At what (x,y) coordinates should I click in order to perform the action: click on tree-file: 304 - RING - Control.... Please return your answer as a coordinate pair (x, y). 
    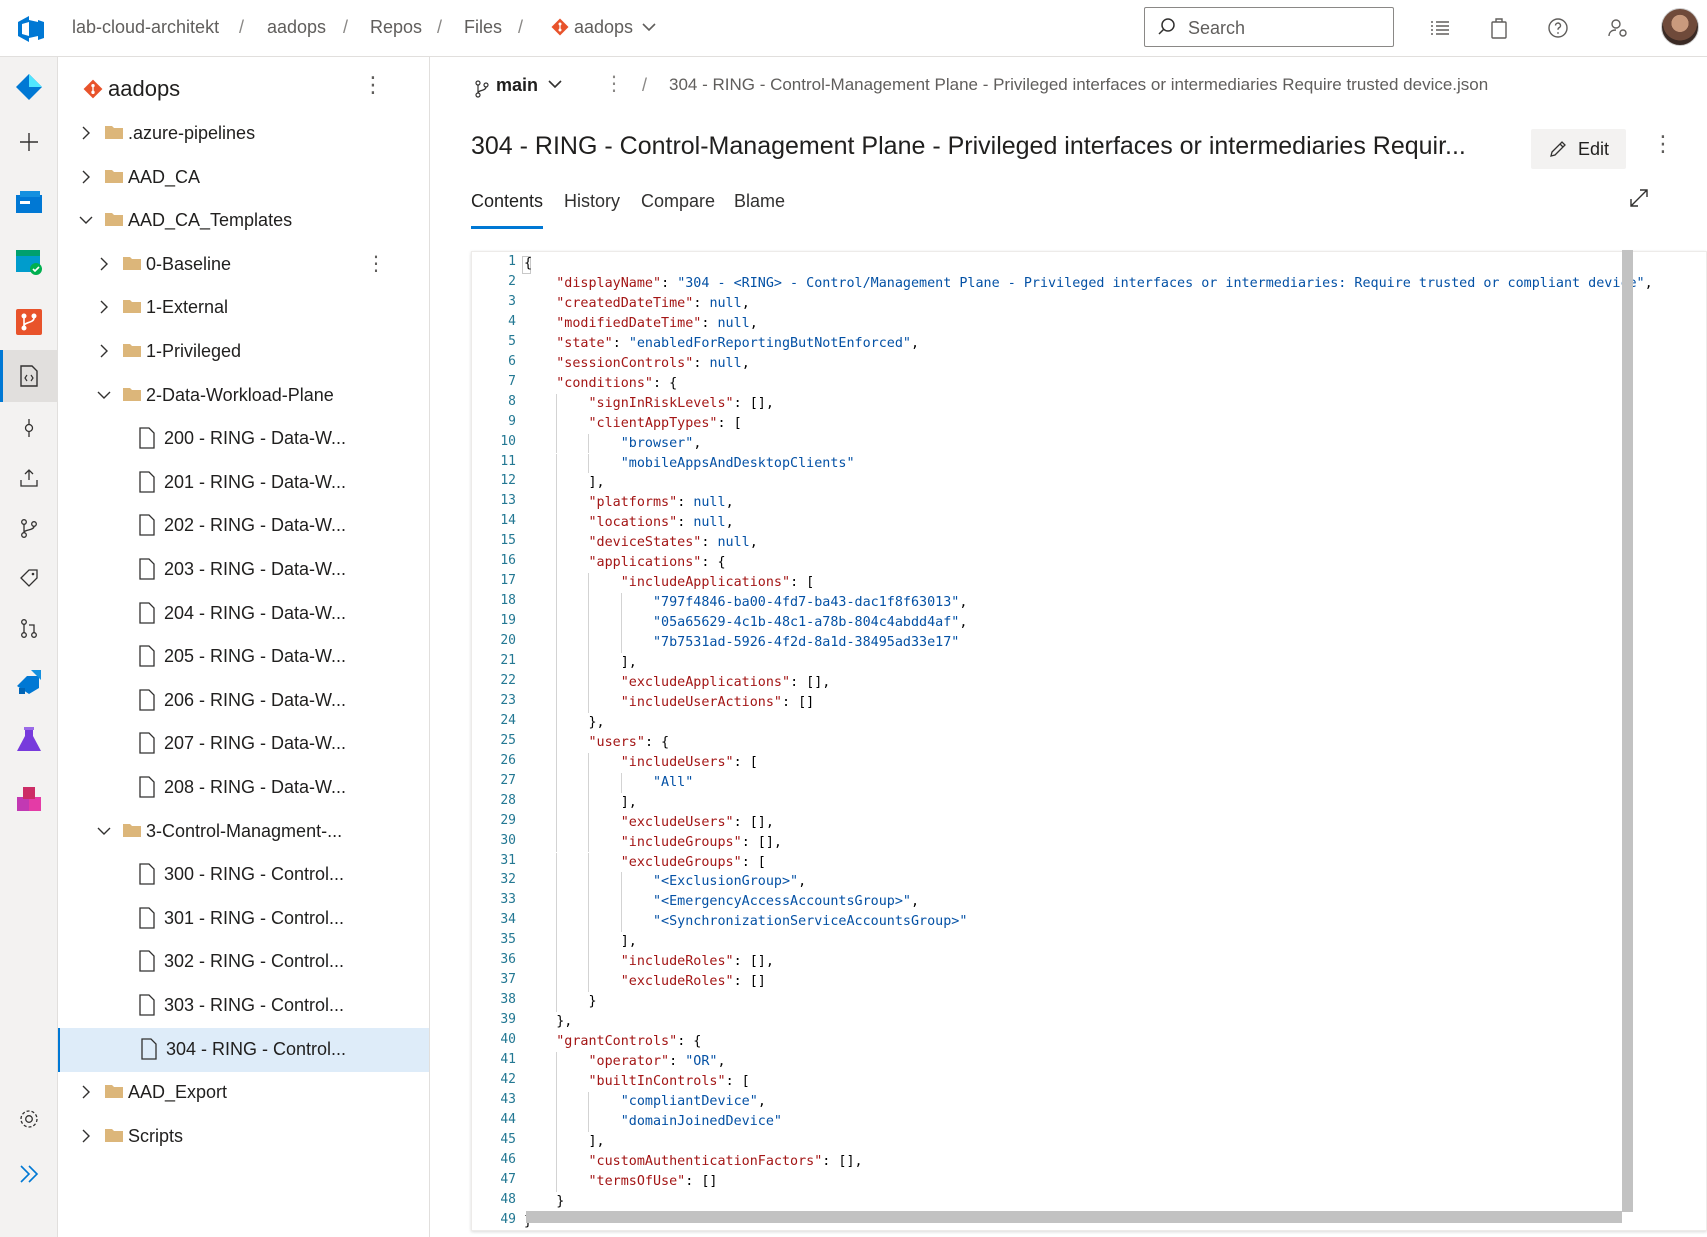
    Looking at the image, I should click on (243, 1049).